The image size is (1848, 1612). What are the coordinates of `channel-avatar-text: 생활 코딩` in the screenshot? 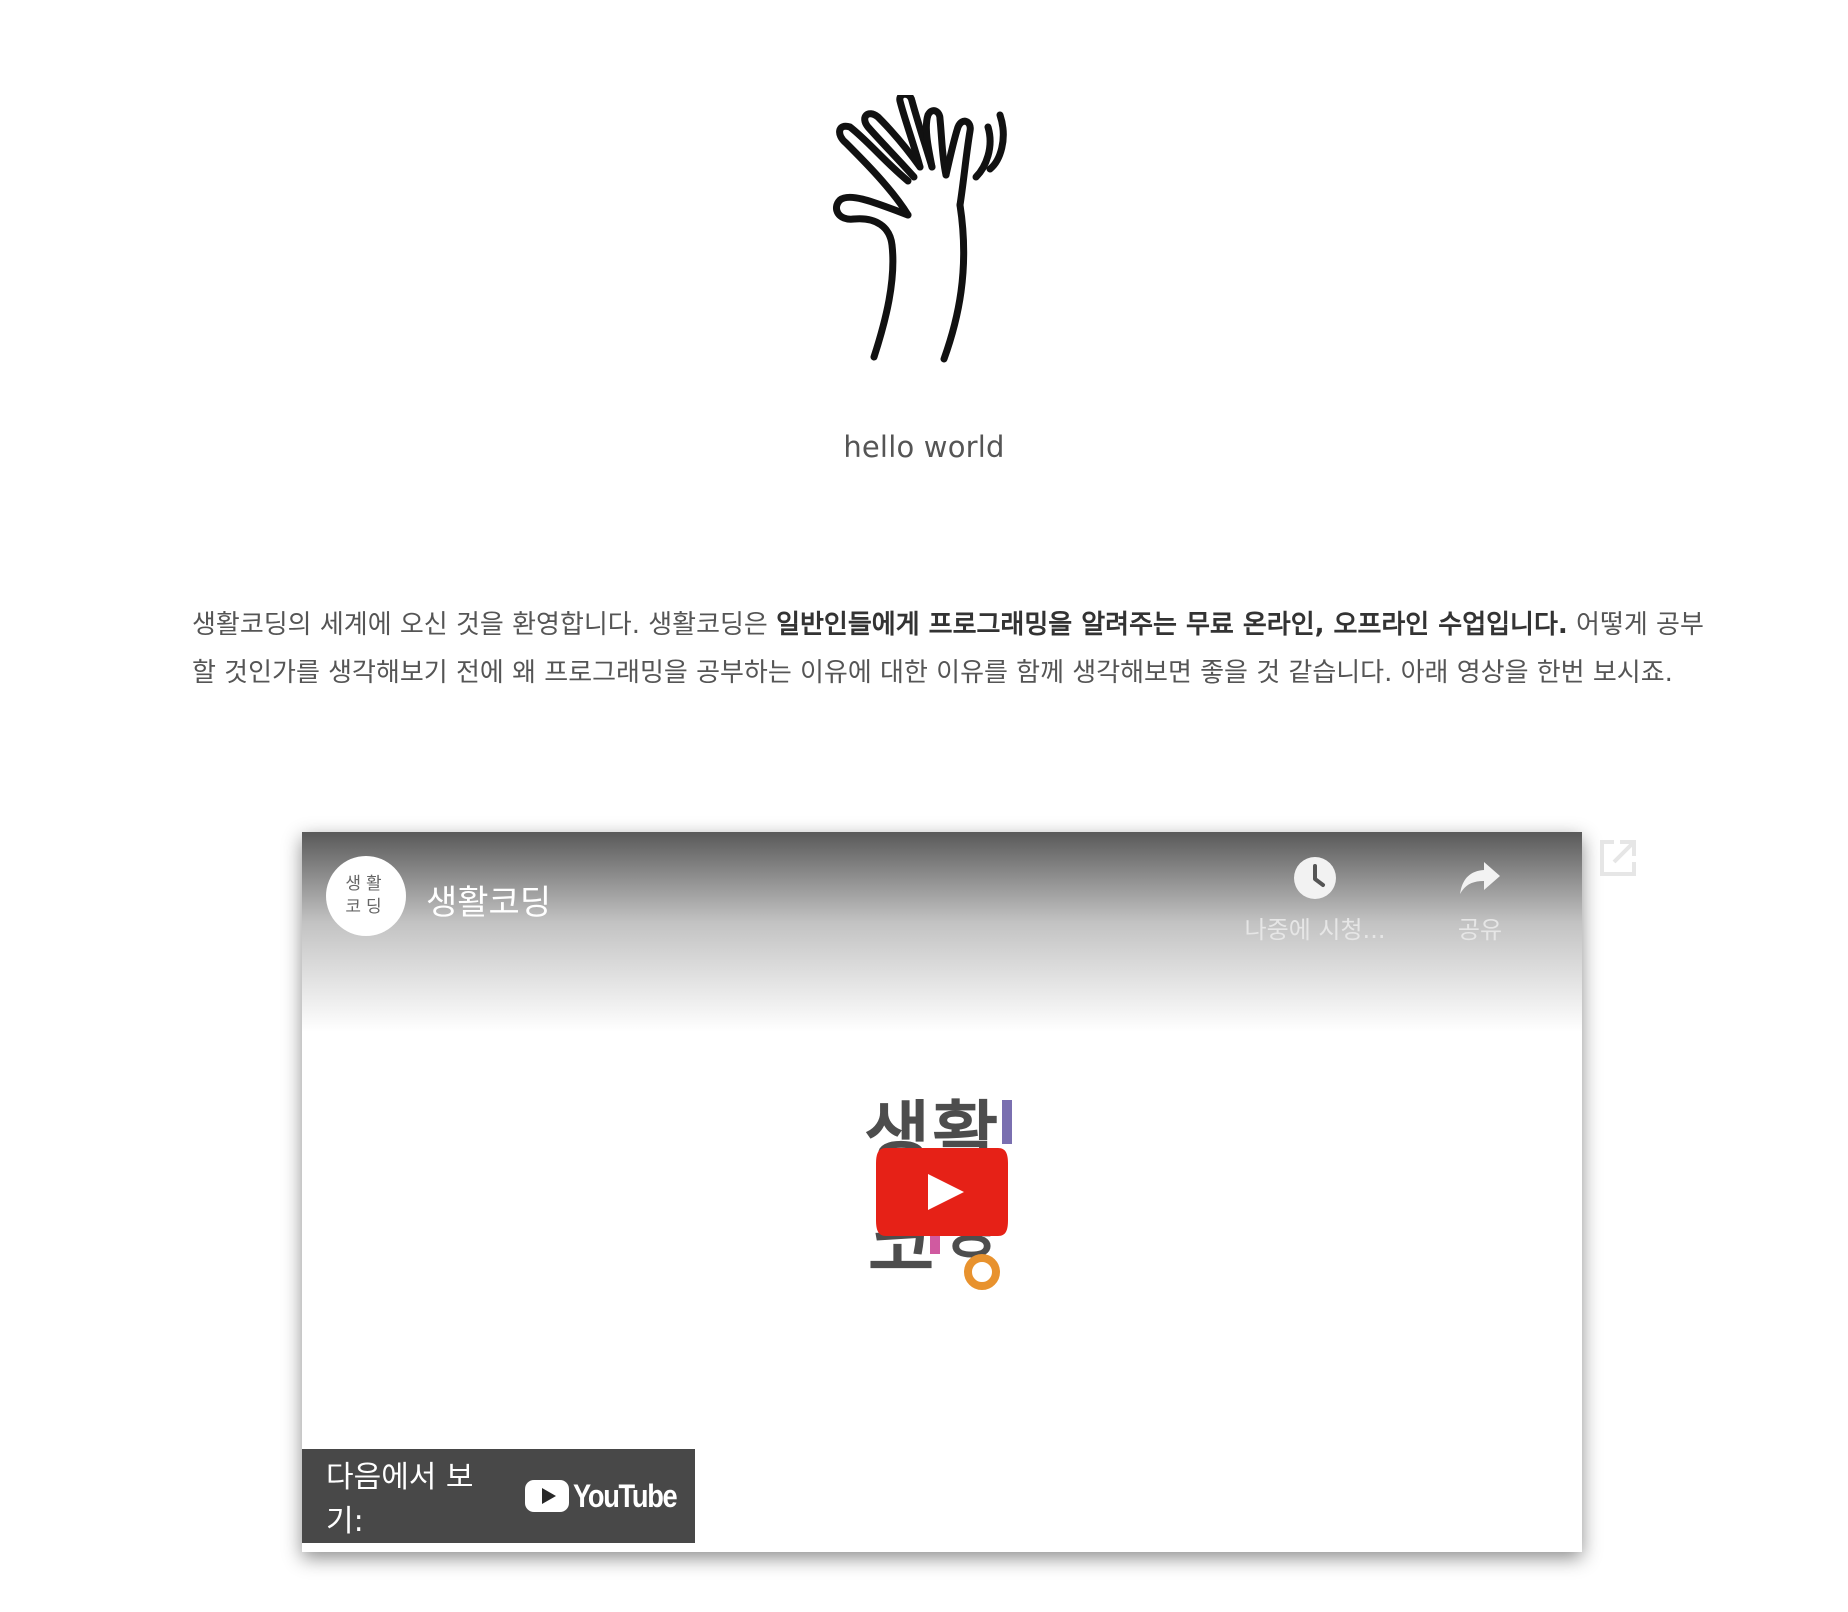 It's located at (366, 895).